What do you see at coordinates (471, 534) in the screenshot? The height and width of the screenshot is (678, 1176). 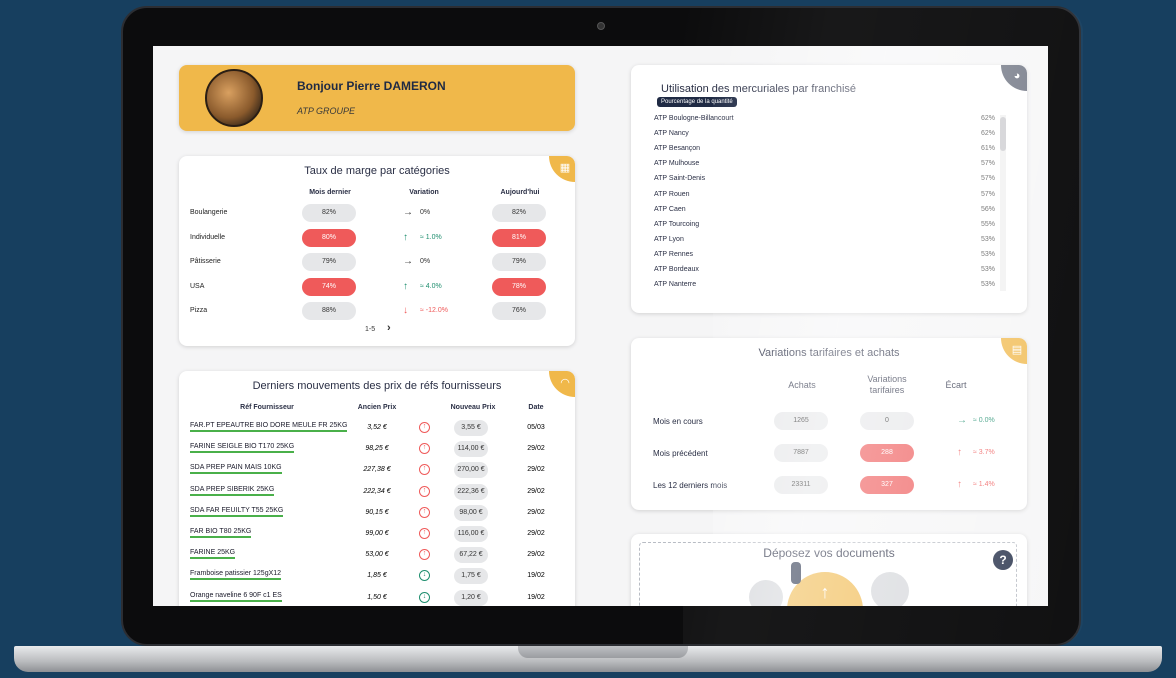 I see `new-price-pill: 116,00 €` at bounding box center [471, 534].